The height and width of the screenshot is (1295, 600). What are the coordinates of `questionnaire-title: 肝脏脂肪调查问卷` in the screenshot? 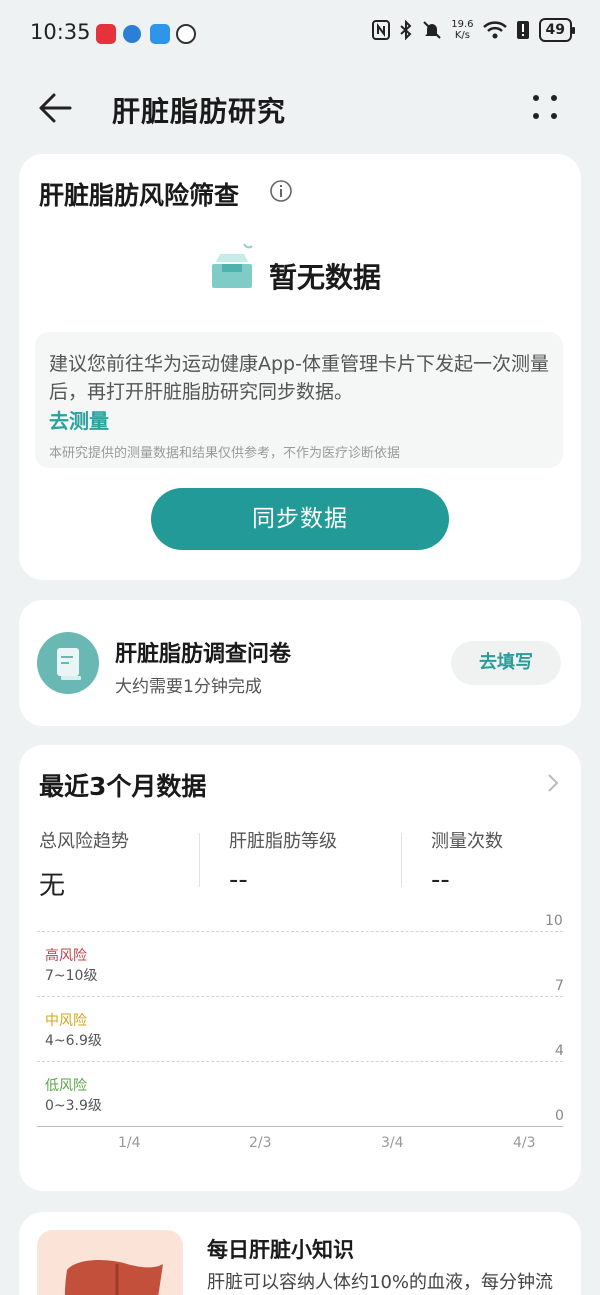 It's located at (203, 654).